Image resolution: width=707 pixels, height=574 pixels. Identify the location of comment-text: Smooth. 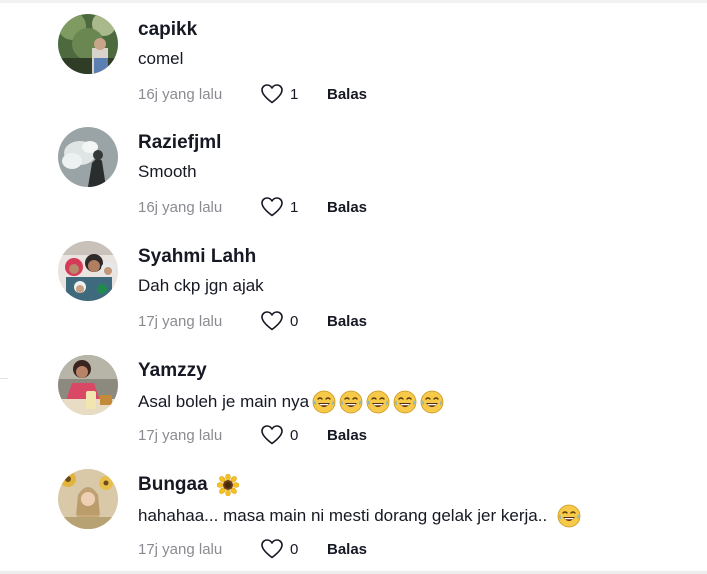
(167, 171).